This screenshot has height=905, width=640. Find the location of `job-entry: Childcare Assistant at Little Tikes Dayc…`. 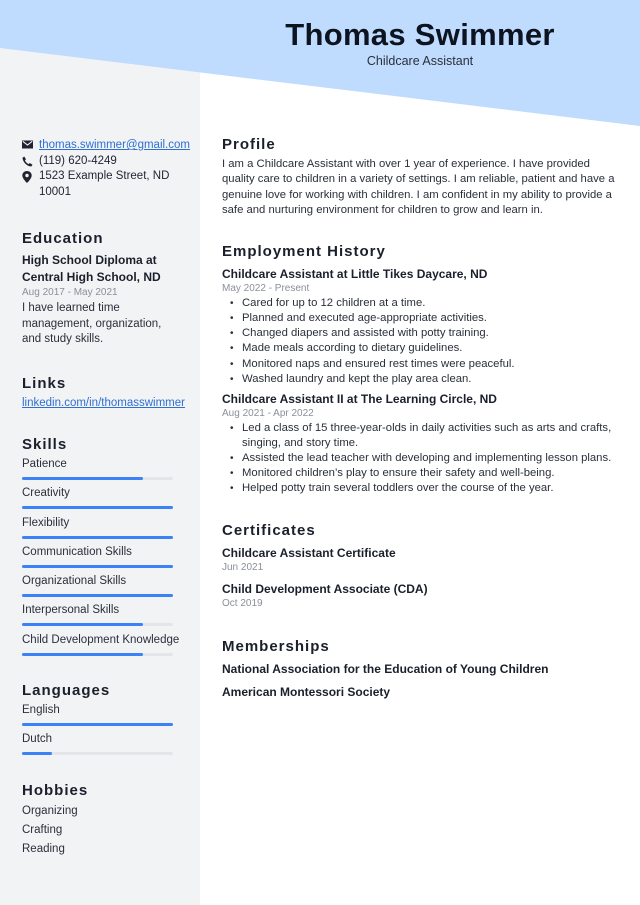

job-entry: Childcare Assistant at Little Tikes Dayc… is located at coordinates (421, 326).